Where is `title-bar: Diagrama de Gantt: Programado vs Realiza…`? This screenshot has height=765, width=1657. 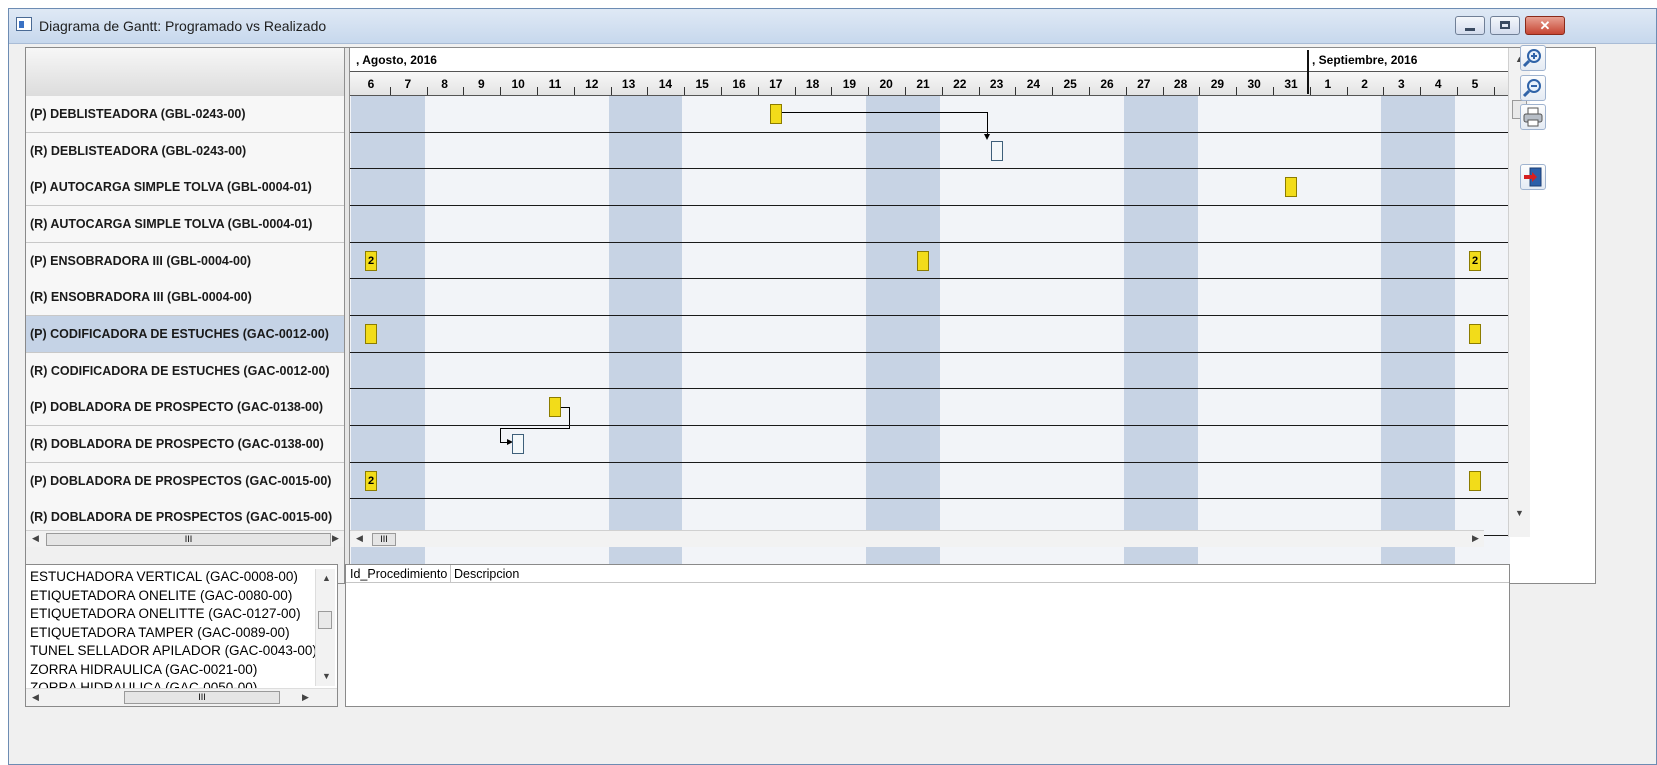 title-bar: Diagrama de Gantt: Programado vs Realiza… is located at coordinates (832, 26).